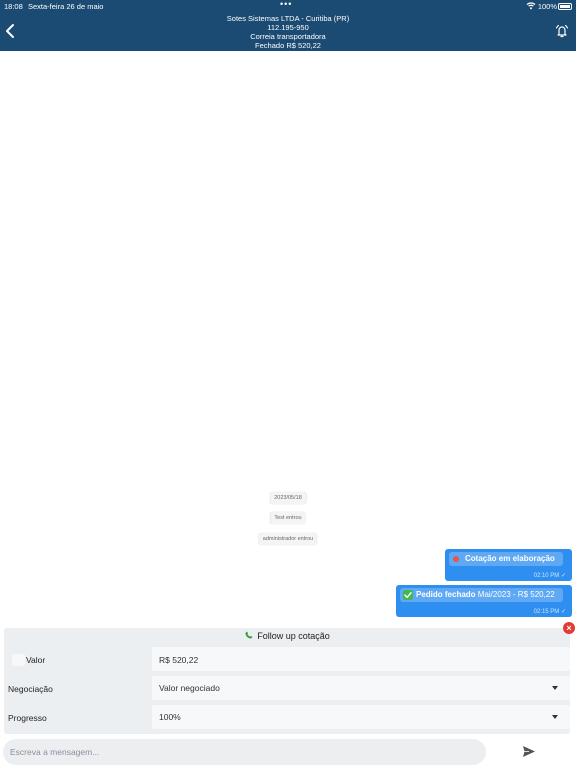  I want to click on send-icon, so click(529, 751).